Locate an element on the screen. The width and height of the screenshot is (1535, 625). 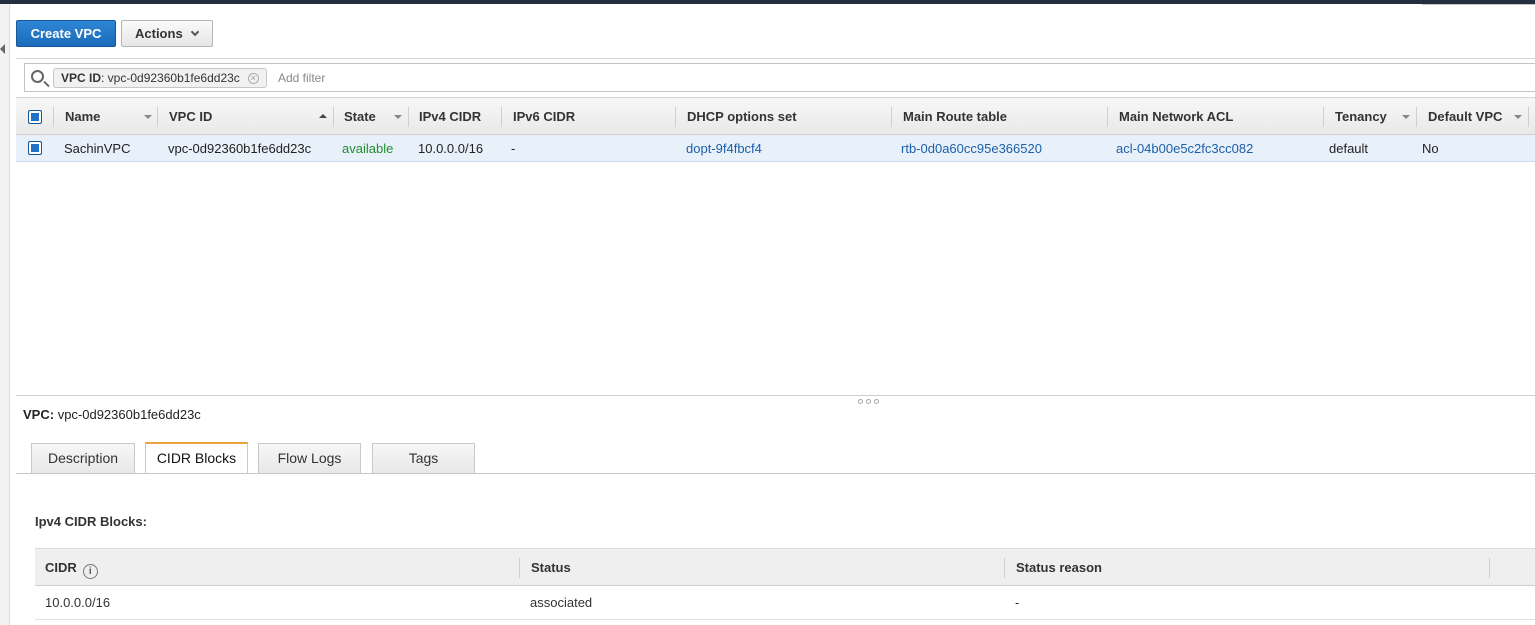
dhcp-options-link: dopt-9f4fbcf4 is located at coordinates (718, 148).